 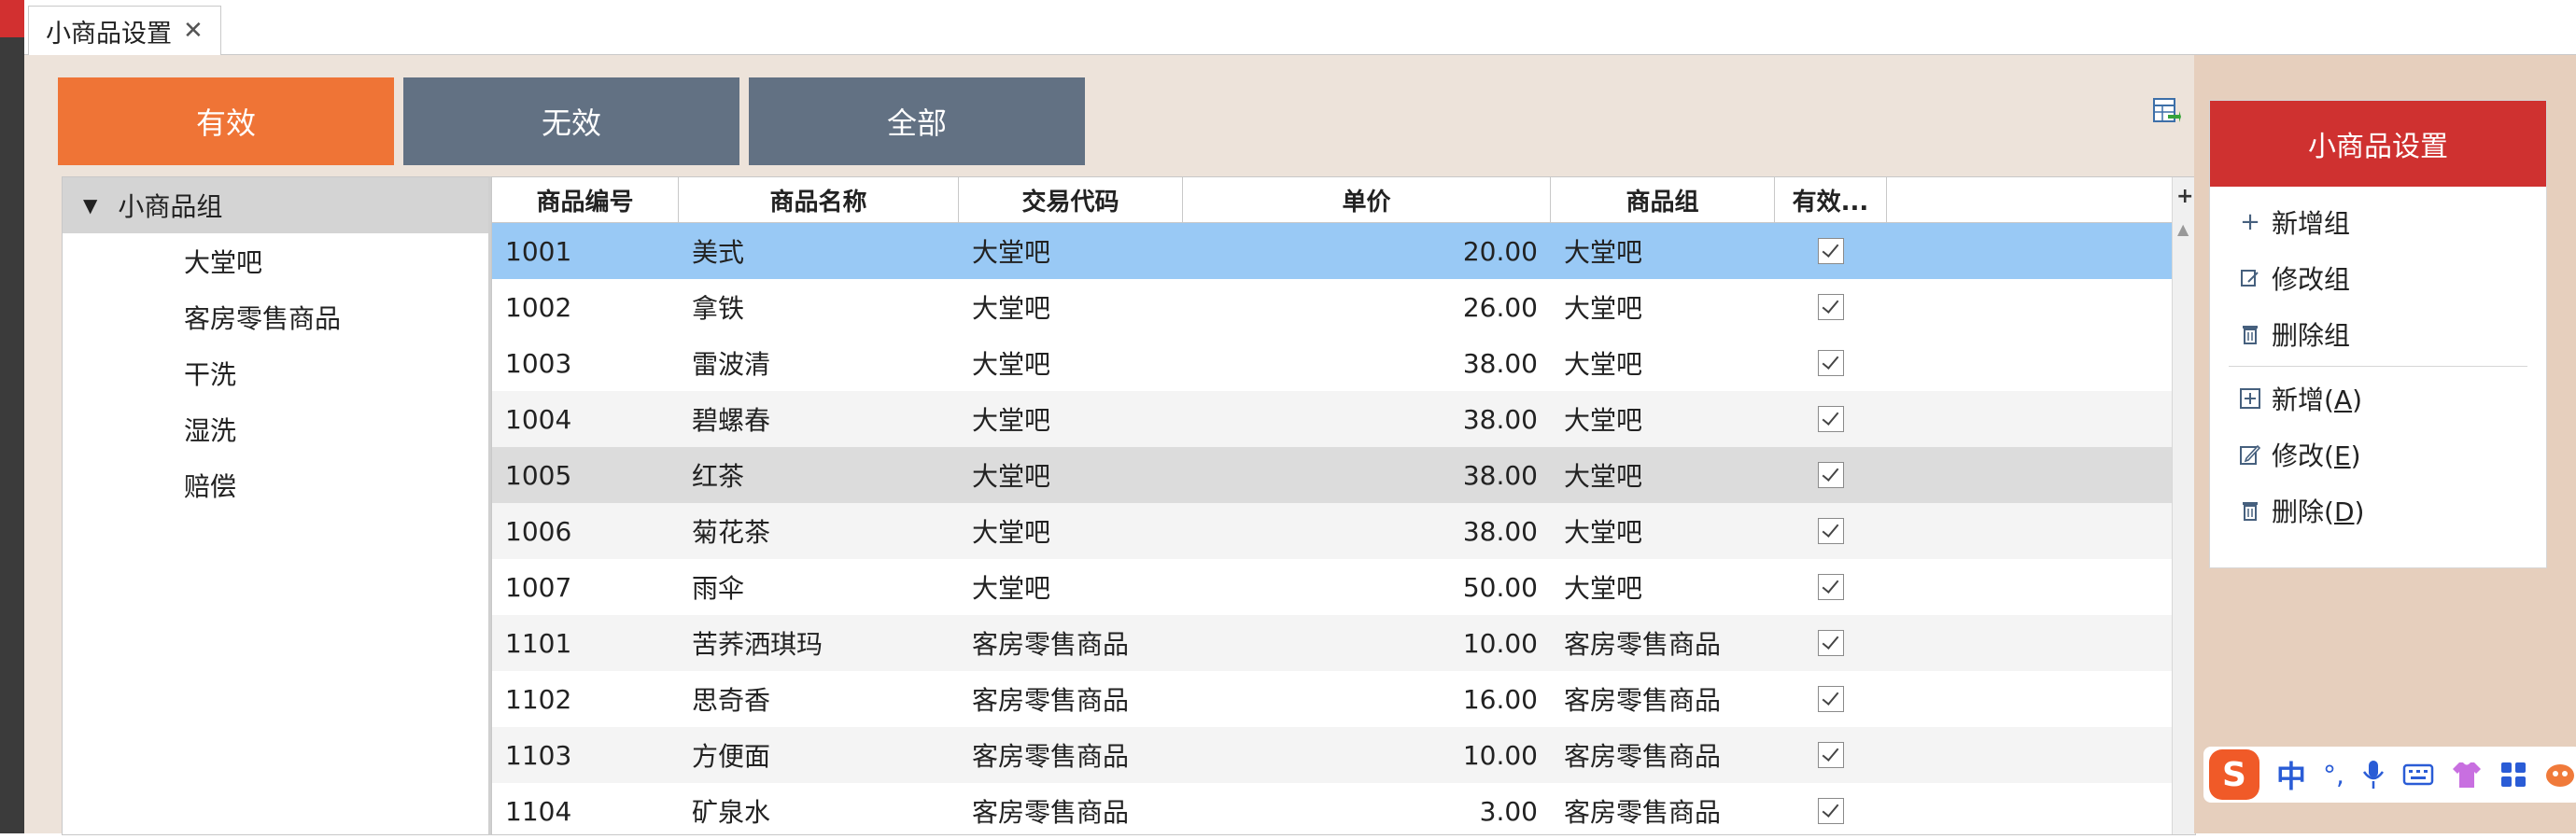 What do you see at coordinates (2183, 229) in the screenshot?
I see `scroll-up-icon: ▲` at bounding box center [2183, 229].